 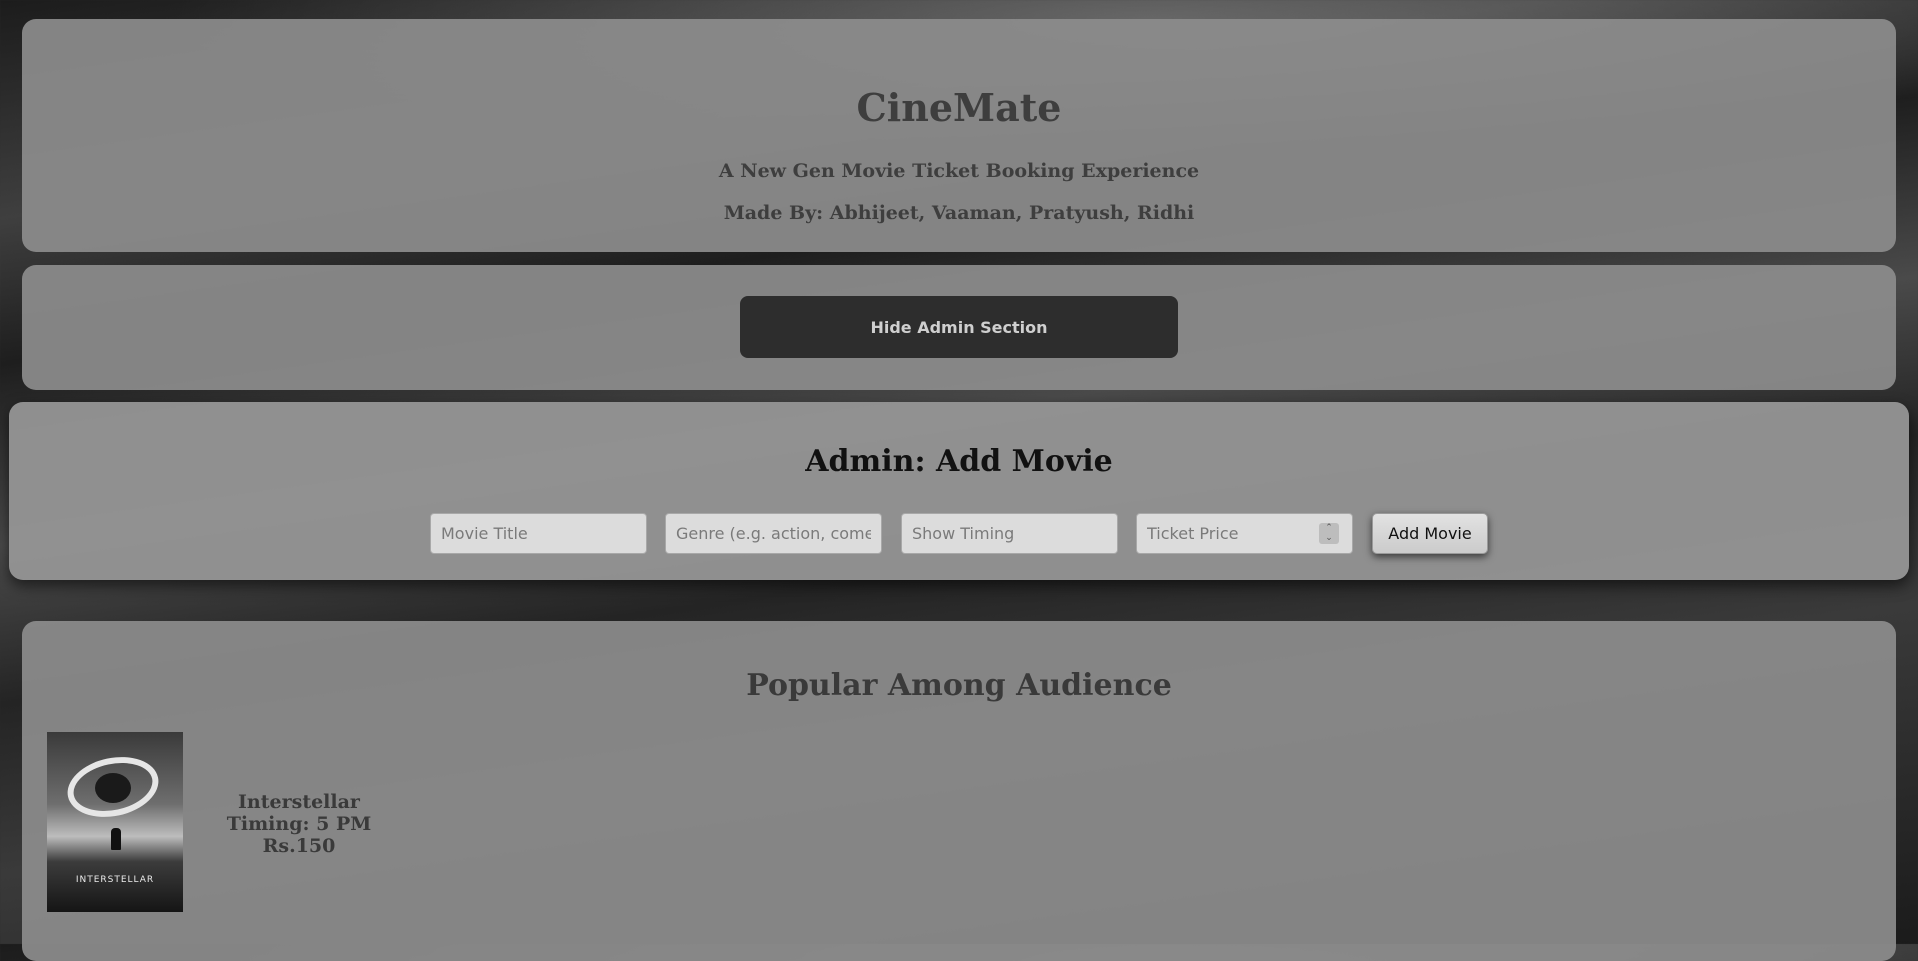 I want to click on admin-toggle-panel: Hide Admin Section, so click(x=959, y=327).